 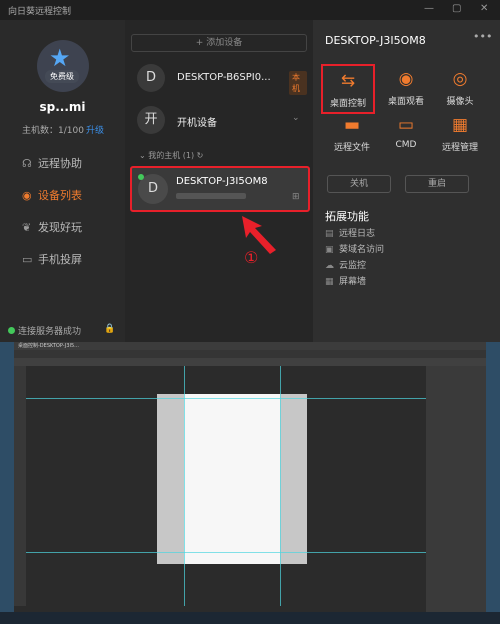 What do you see at coordinates (60, 58) in the screenshot?
I see `star-icon: ★` at bounding box center [60, 58].